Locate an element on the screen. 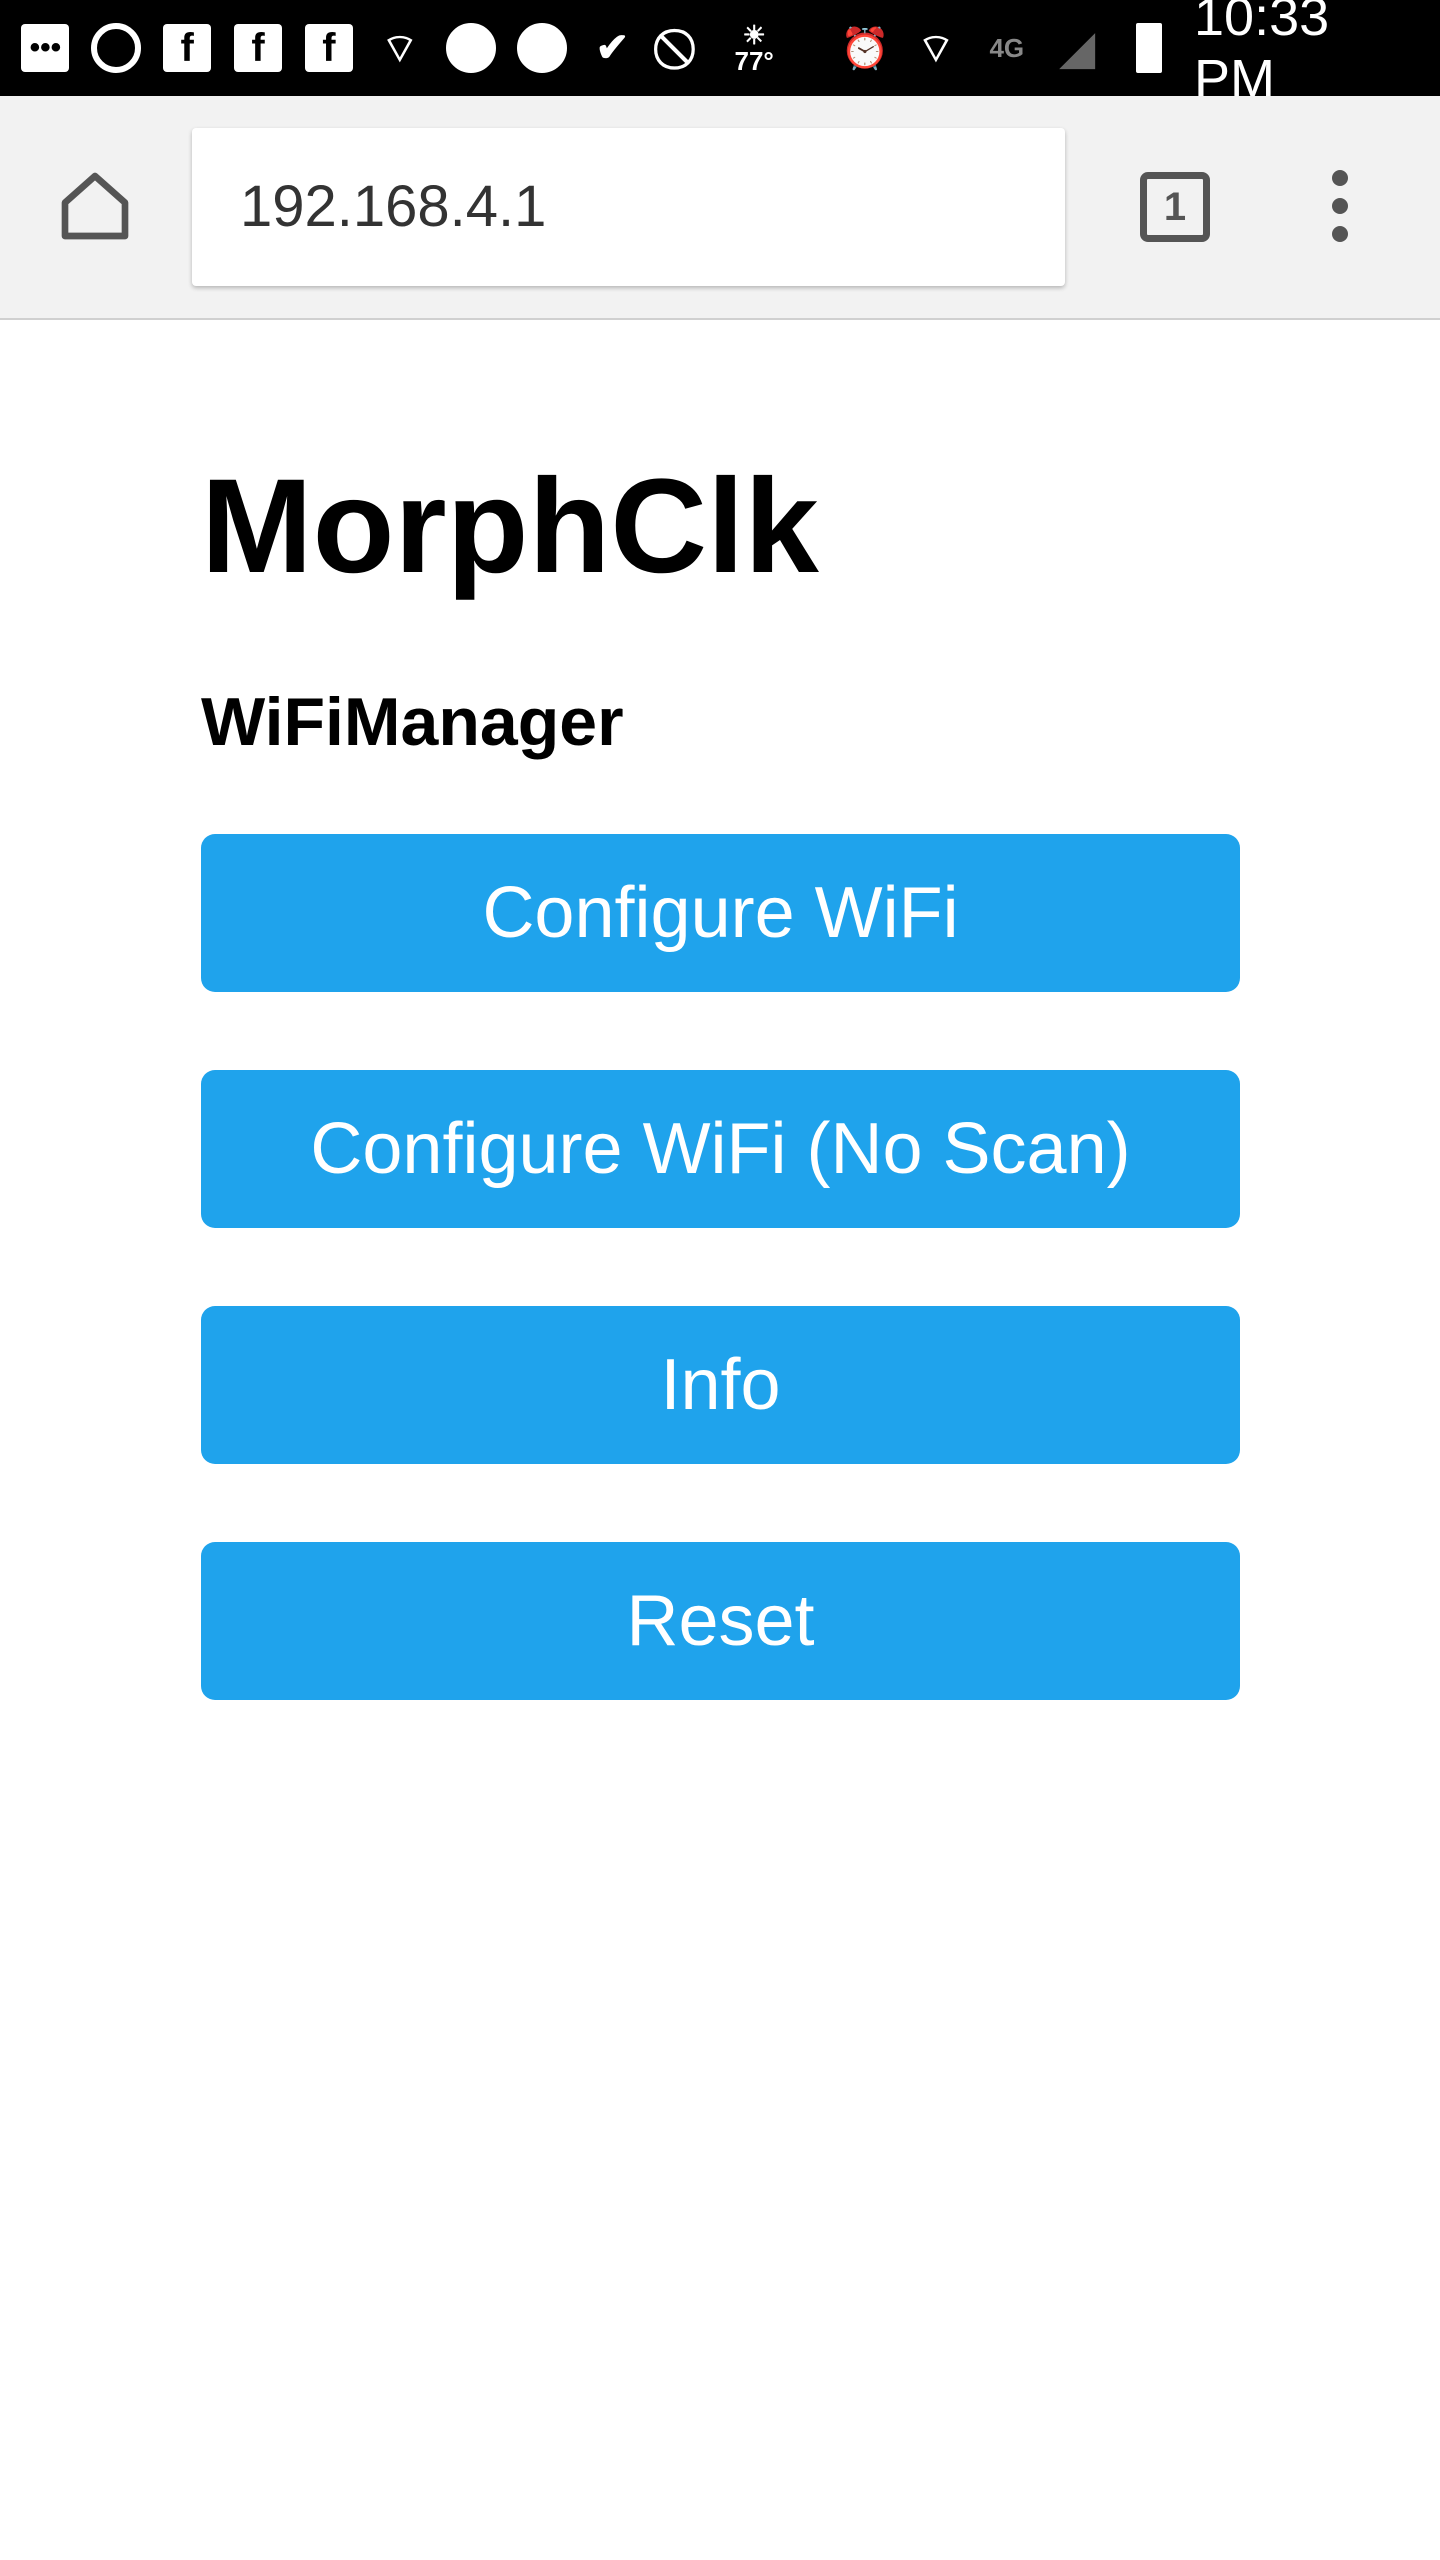 Image resolution: width=1440 pixels, height=2560 pixels. battery-charging-icon is located at coordinates (1148, 48).